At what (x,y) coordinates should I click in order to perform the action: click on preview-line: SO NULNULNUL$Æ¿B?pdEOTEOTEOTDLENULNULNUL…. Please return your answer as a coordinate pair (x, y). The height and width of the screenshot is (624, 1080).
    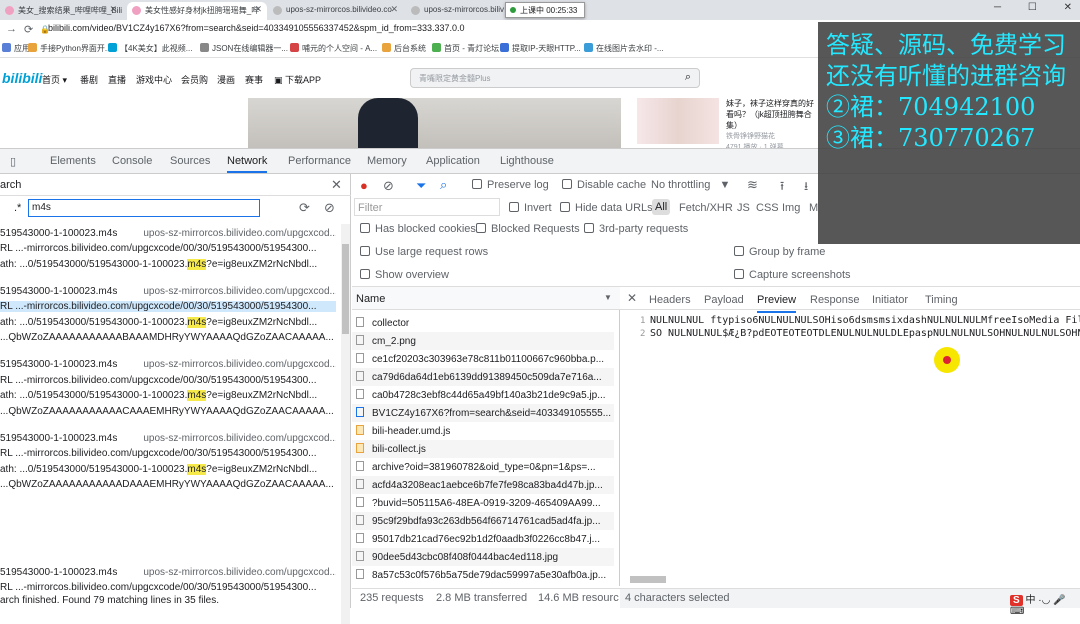
    Looking at the image, I should click on (865, 333).